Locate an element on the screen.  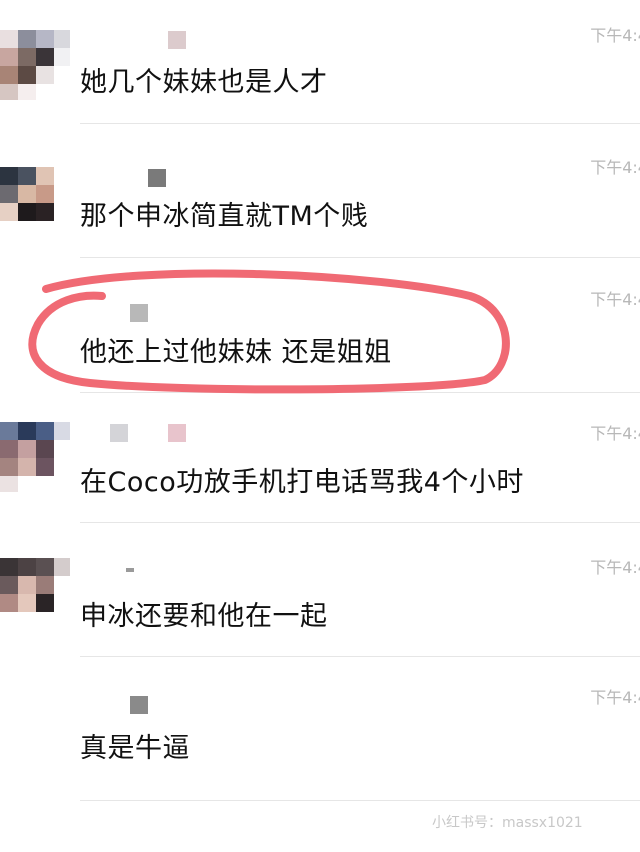
message-text: 申冰还要和他在一起 is located at coordinates (204, 616).